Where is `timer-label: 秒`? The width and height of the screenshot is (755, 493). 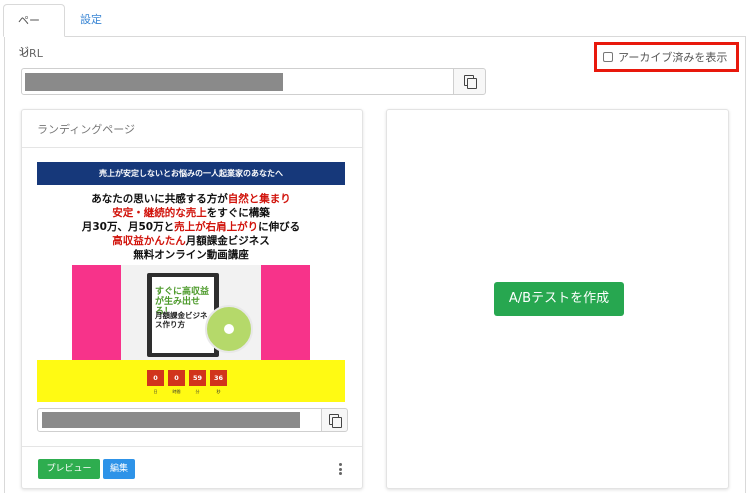 timer-label: 秒 is located at coordinates (218, 391).